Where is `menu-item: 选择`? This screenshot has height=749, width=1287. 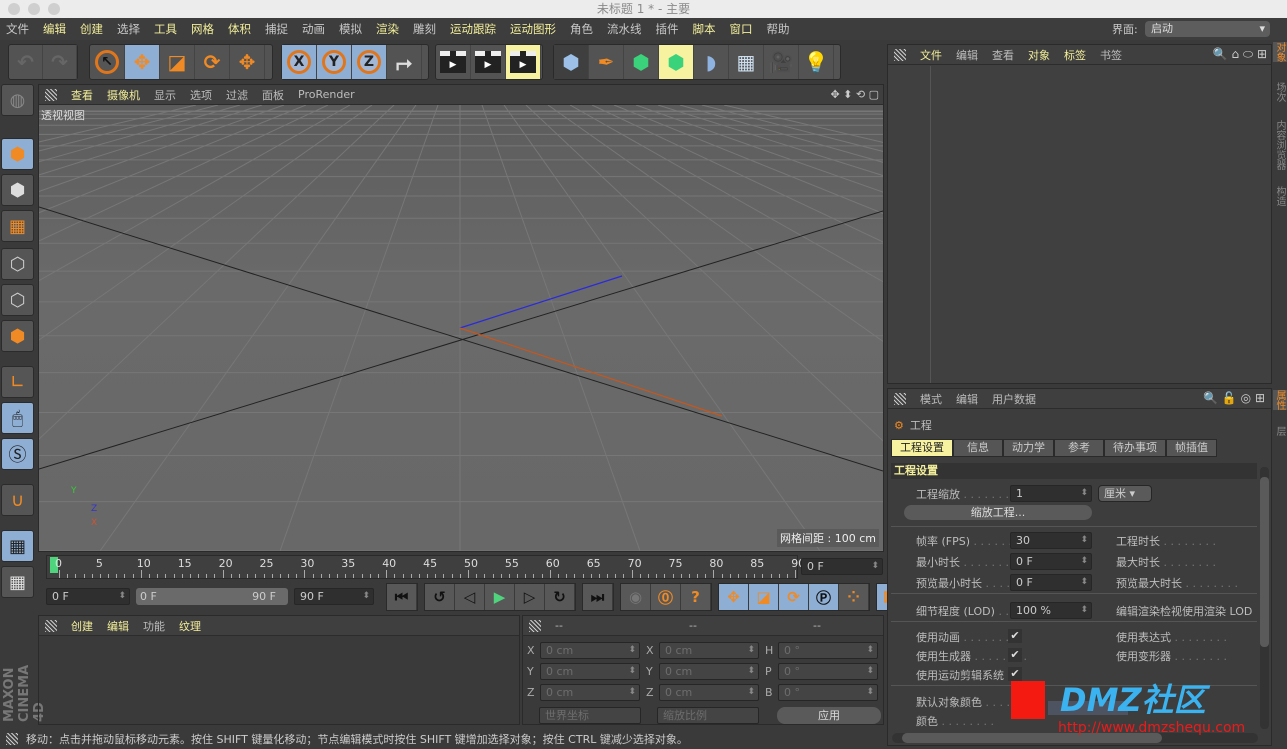
menu-item: 选择 is located at coordinates (128, 29).